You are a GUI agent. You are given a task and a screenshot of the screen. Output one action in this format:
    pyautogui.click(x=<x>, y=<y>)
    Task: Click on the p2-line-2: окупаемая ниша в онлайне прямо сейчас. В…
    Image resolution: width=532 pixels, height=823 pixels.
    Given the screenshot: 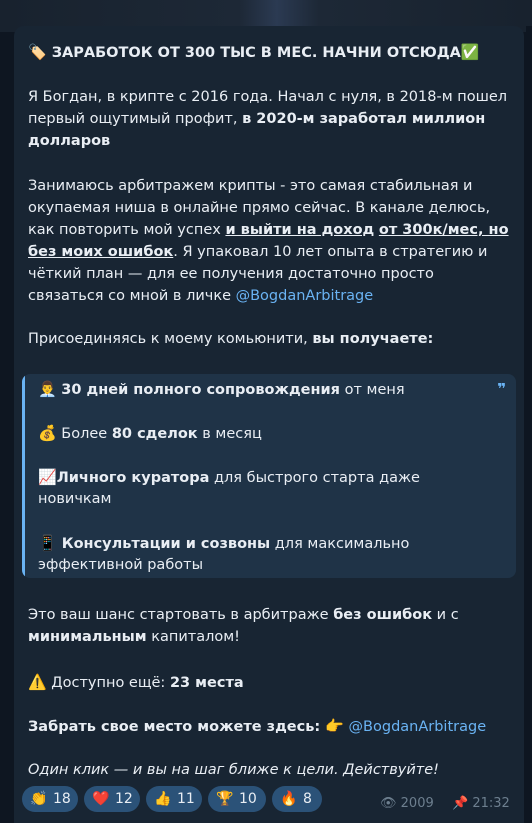 What is the action you would take?
    pyautogui.click(x=259, y=208)
    